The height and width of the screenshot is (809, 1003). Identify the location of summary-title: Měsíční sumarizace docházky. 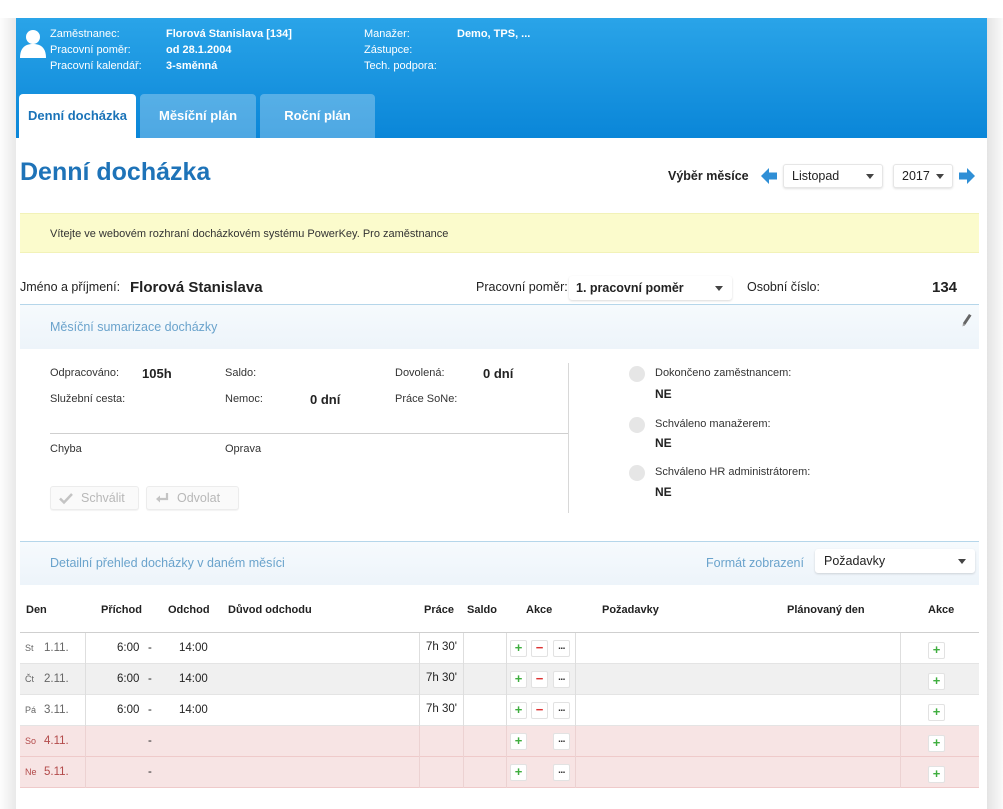
(134, 327).